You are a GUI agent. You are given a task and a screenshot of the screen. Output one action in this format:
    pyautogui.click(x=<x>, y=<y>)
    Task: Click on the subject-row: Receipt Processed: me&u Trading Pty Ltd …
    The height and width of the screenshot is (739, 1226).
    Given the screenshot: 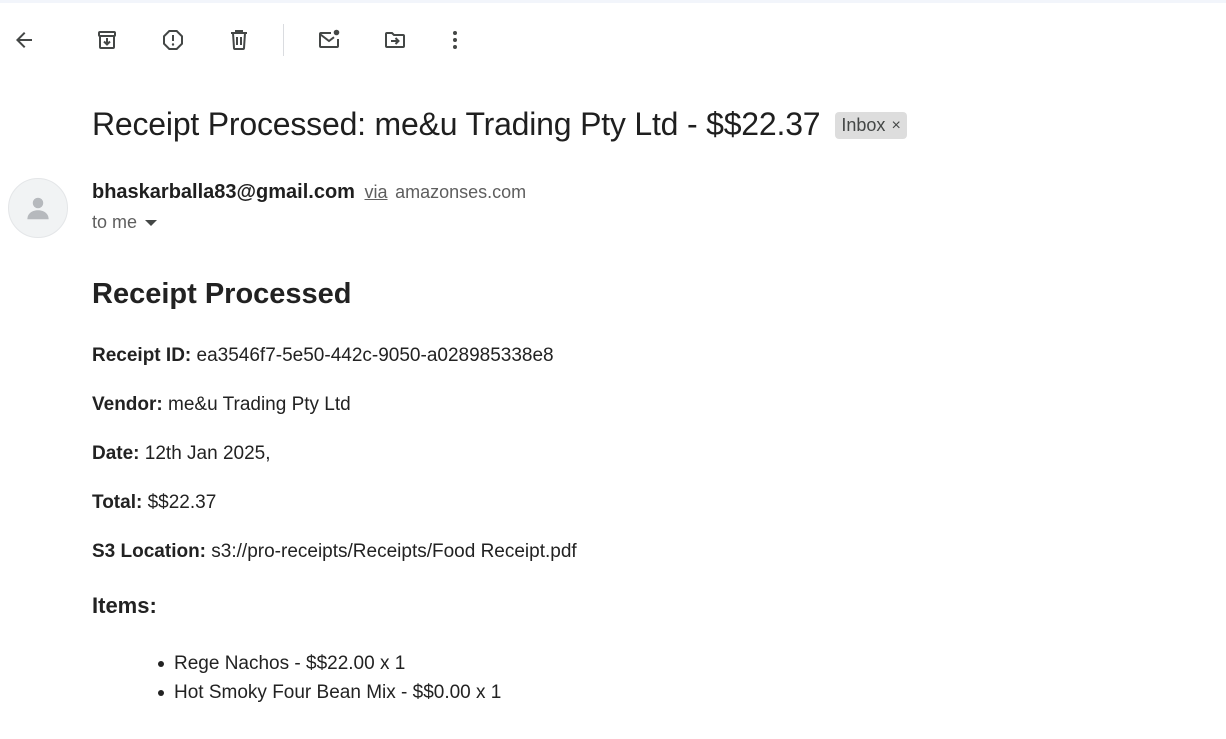 What is the action you would take?
    pyautogui.click(x=499, y=124)
    